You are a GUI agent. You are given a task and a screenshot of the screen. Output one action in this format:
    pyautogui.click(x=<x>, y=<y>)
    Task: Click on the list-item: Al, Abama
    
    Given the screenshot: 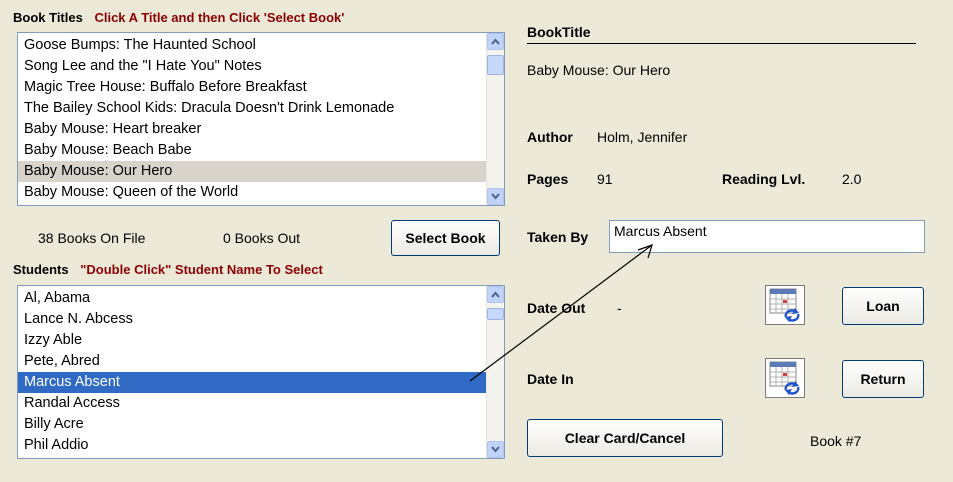 What is the action you would take?
    pyautogui.click(x=252, y=298)
    